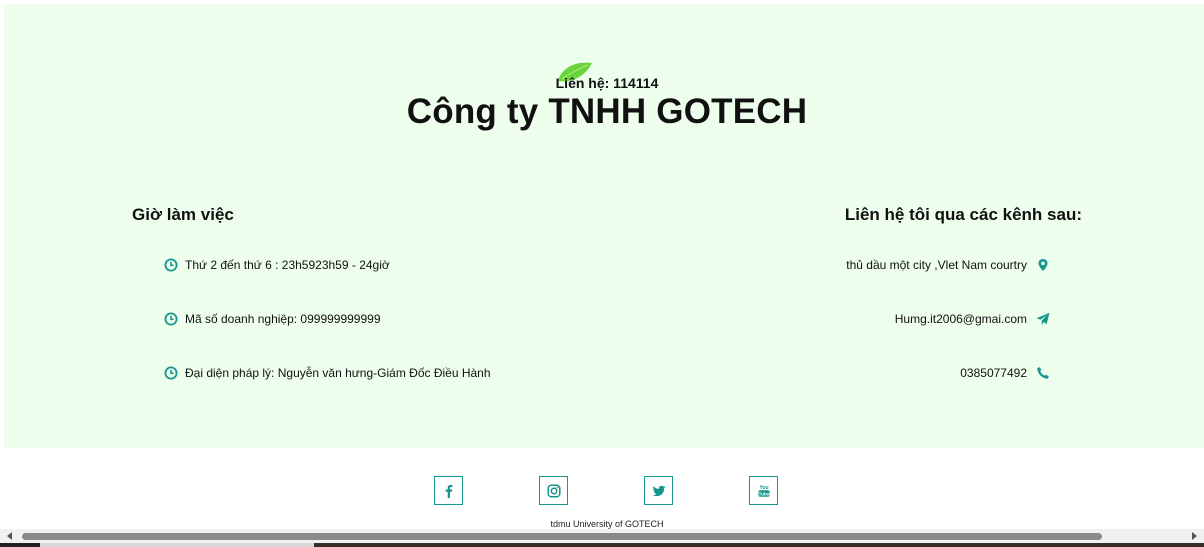 The image size is (1204, 547). What do you see at coordinates (607, 83) in the screenshot?
I see `hotline-text: Liên hệ: 114114` at bounding box center [607, 83].